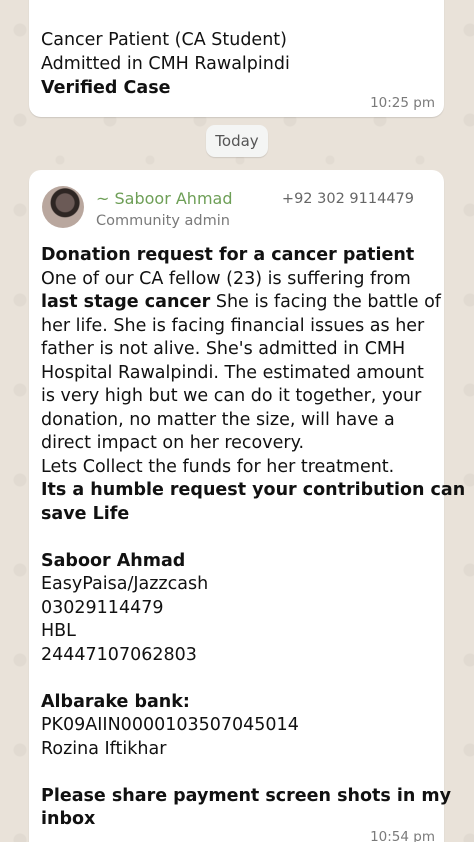 The height and width of the screenshot is (842, 474). What do you see at coordinates (241, 820) in the screenshot?
I see `message-line: inbox` at bounding box center [241, 820].